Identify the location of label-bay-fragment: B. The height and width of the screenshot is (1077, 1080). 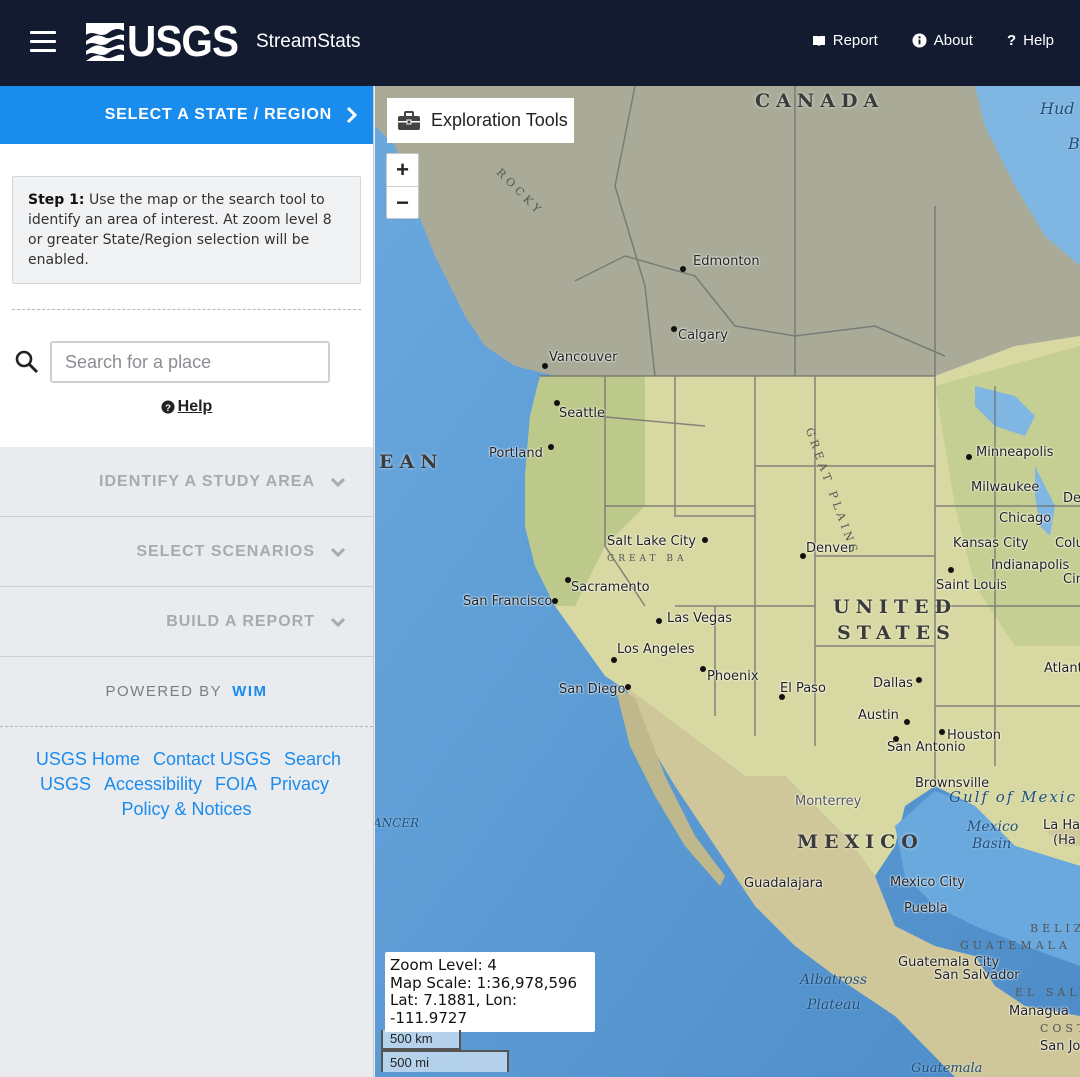
(1074, 143).